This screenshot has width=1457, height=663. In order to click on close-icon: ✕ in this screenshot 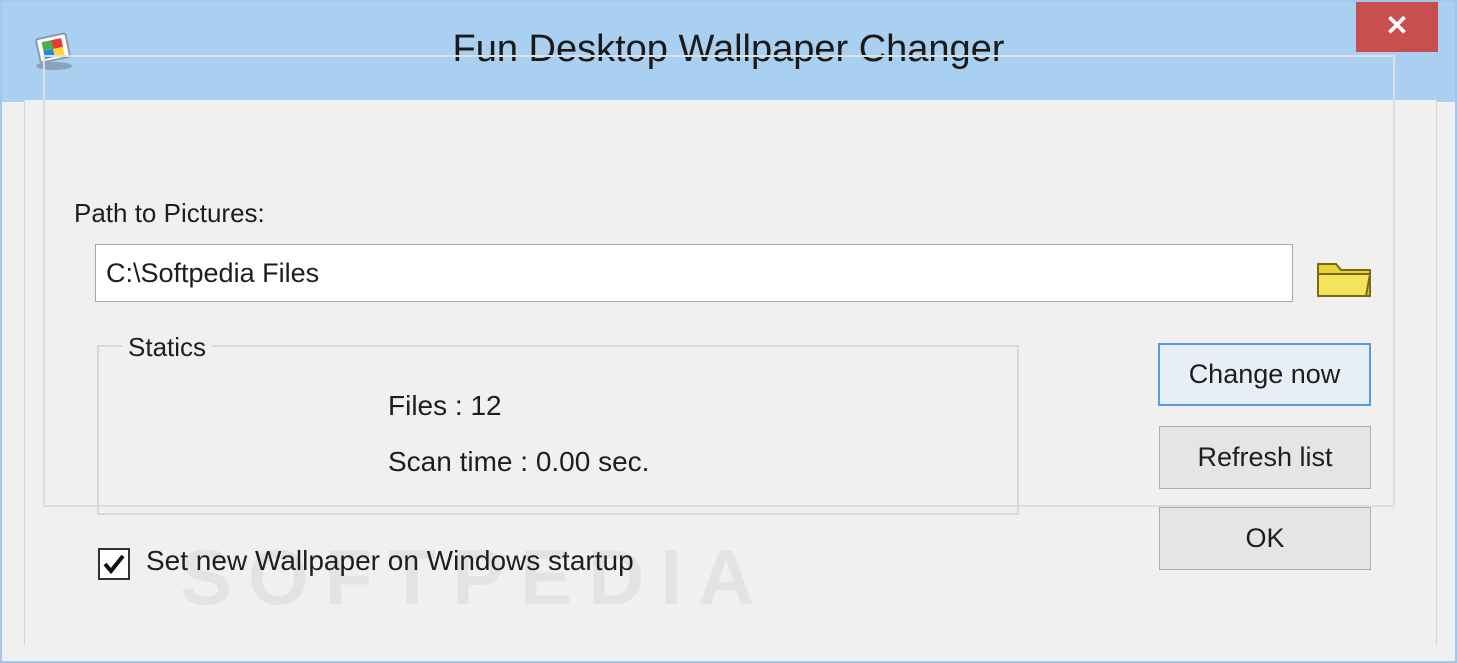, I will do `click(1397, 25)`.